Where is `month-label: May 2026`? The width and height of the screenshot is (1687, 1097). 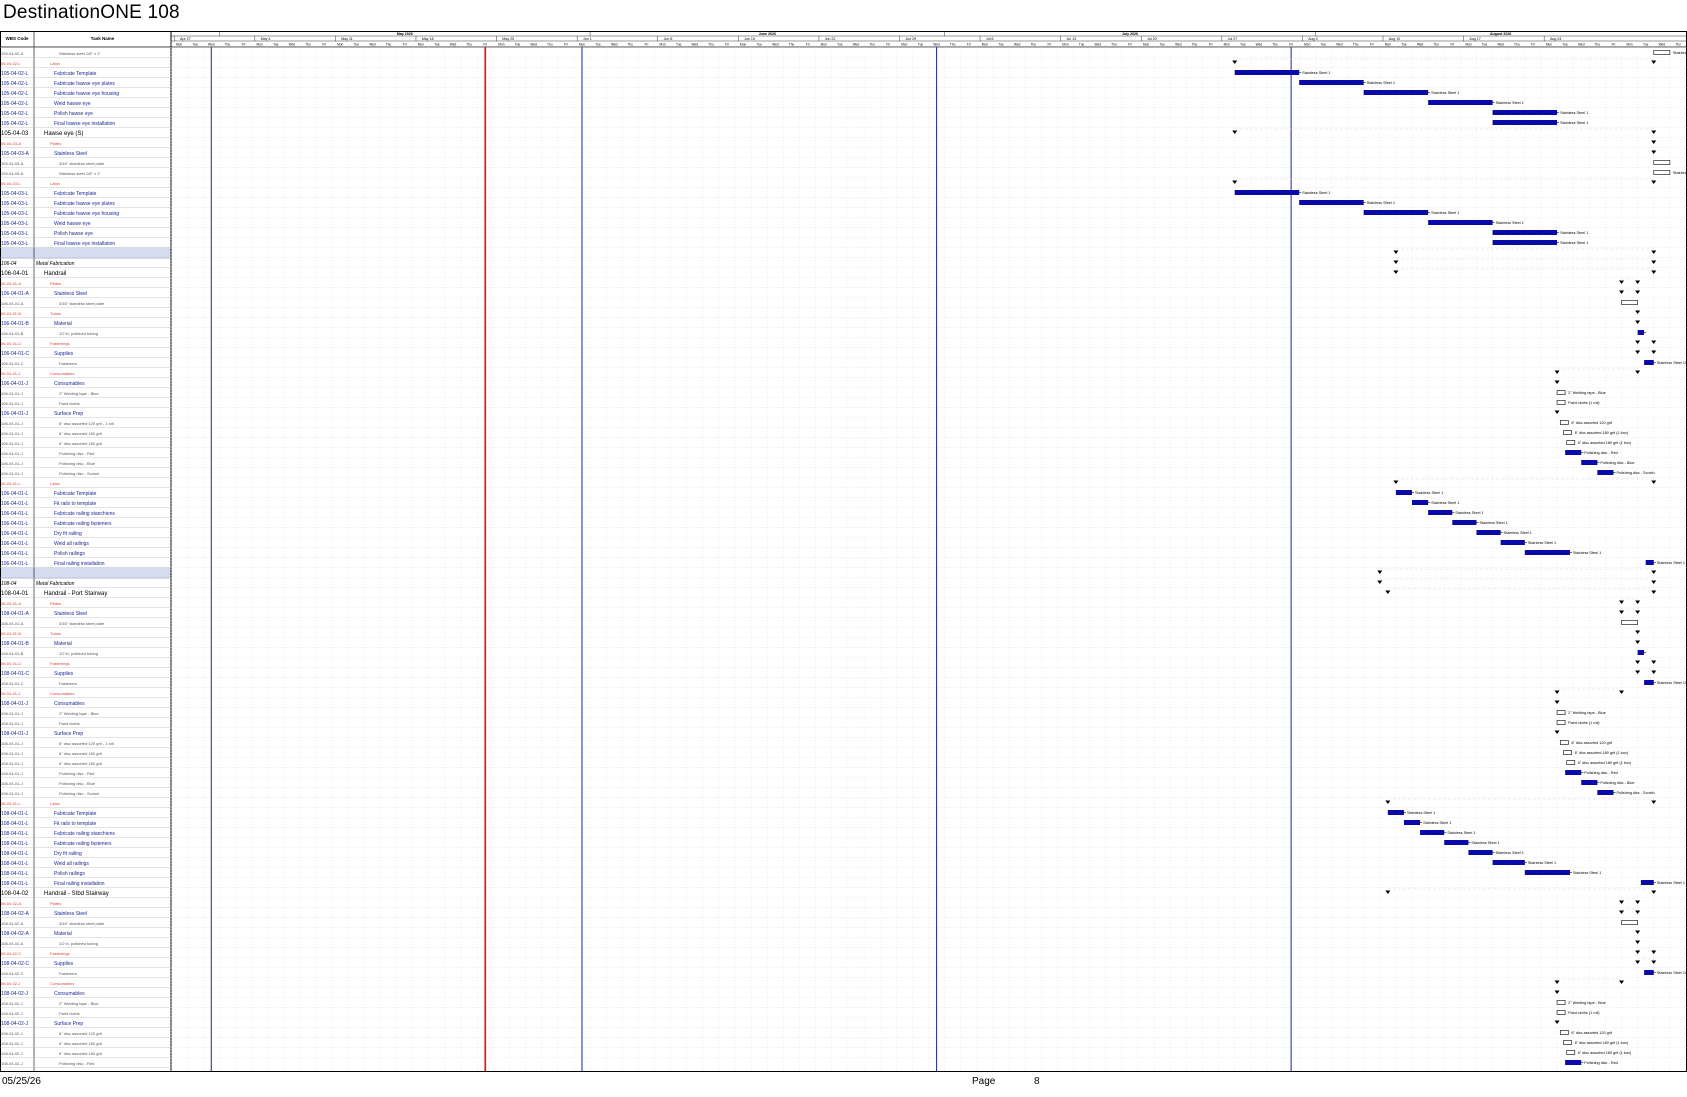
month-label: May 2026 is located at coordinates (405, 34).